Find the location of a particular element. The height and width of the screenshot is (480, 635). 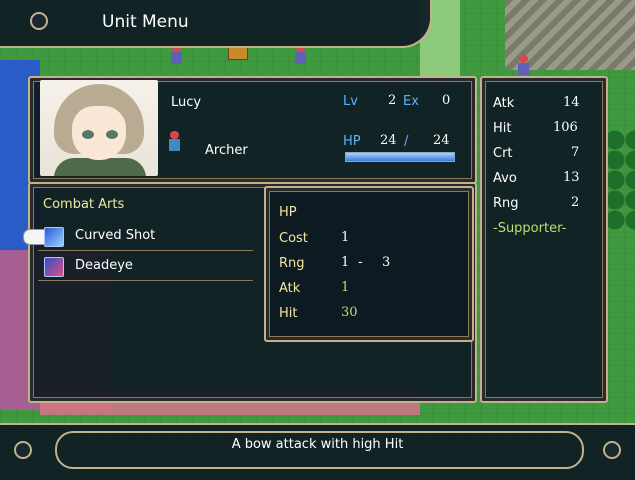

unit-portrait is located at coordinates (99, 128).